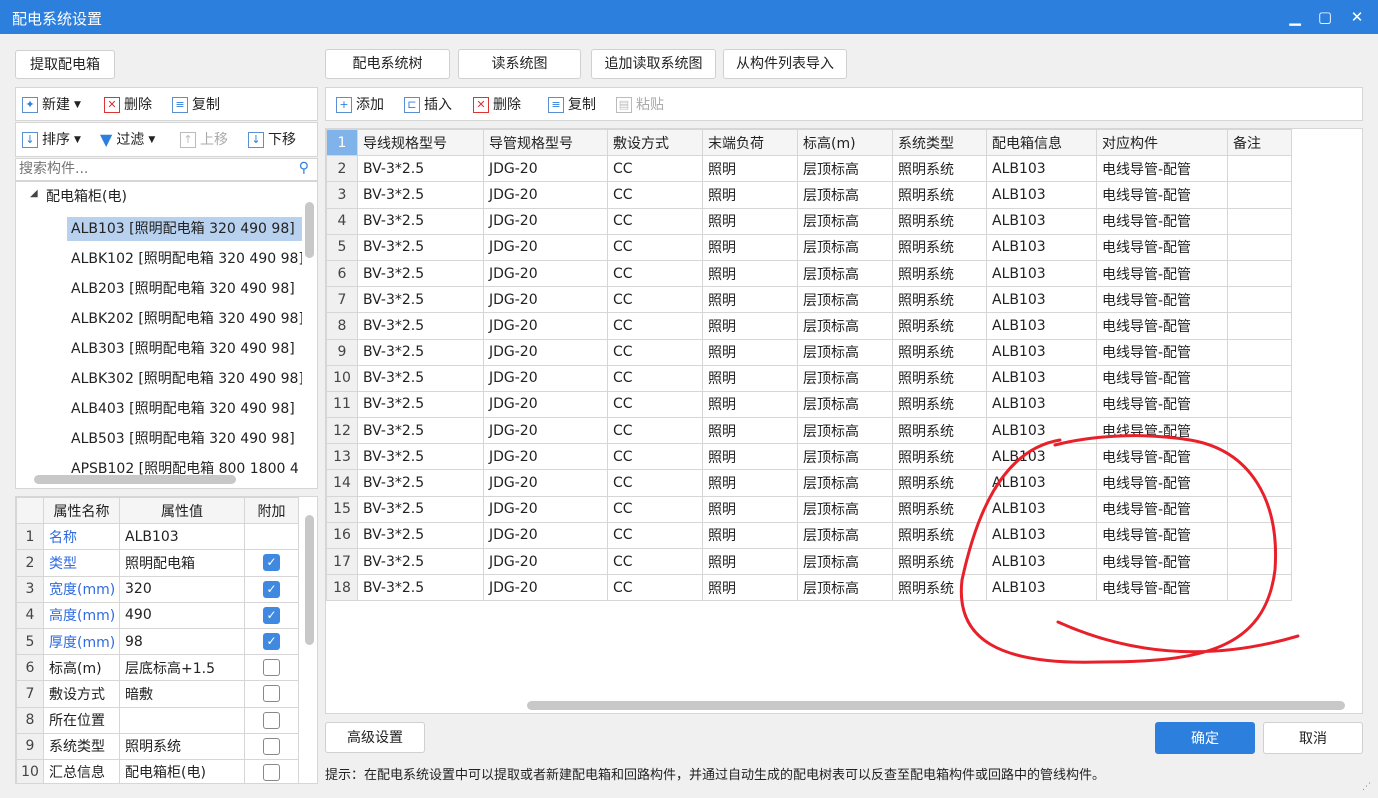  I want to click on property-value: 490, so click(182, 615).